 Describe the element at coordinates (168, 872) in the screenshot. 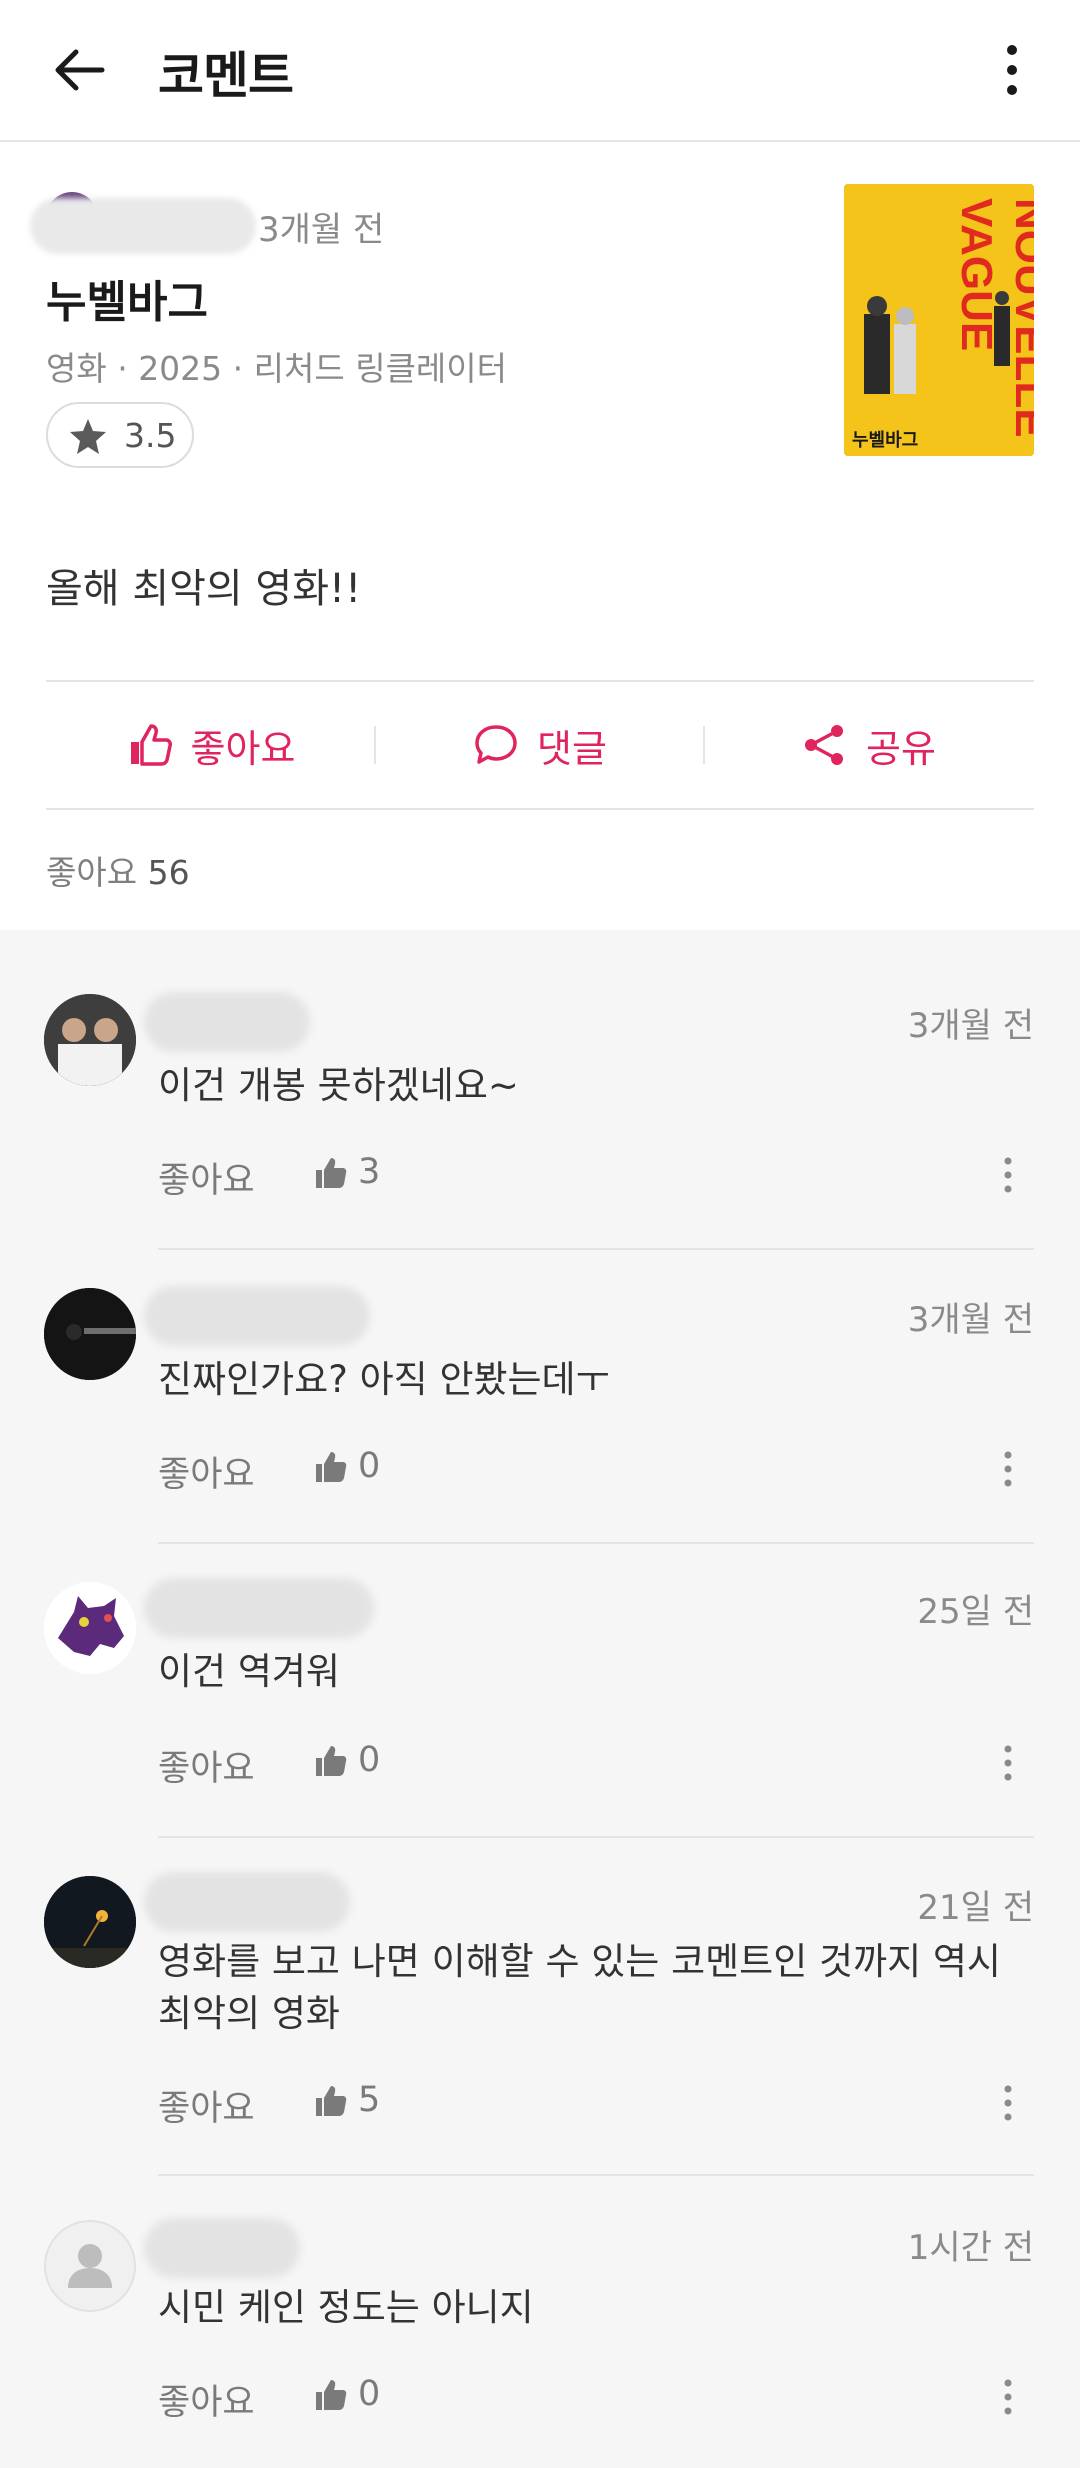

I see `likes-count: 56` at that location.